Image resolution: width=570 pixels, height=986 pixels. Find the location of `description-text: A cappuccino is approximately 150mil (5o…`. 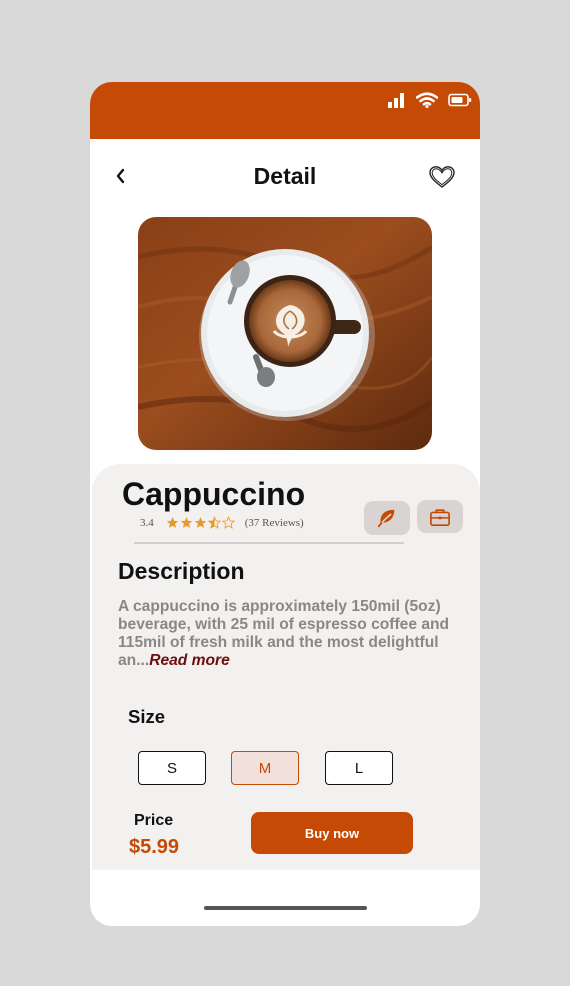

description-text: A cappuccino is approximately 150mil (5o… is located at coordinates (293, 634).